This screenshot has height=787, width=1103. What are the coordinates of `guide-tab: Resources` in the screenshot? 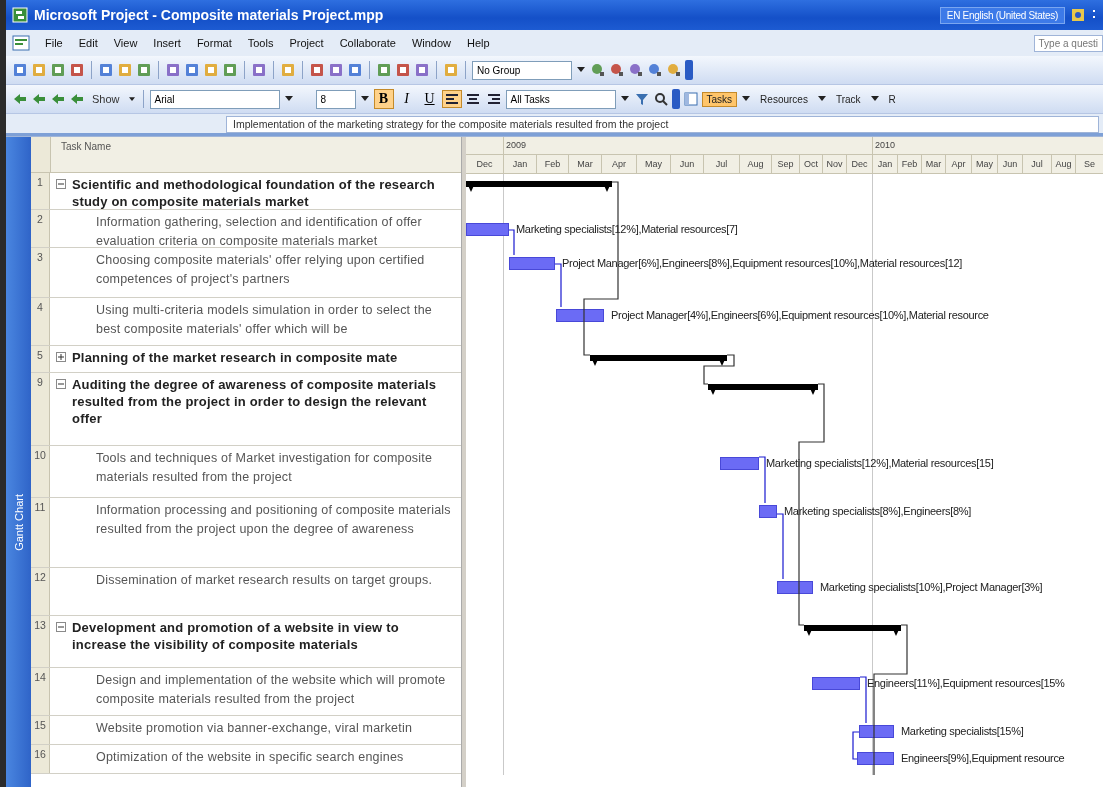 It's located at (784, 99).